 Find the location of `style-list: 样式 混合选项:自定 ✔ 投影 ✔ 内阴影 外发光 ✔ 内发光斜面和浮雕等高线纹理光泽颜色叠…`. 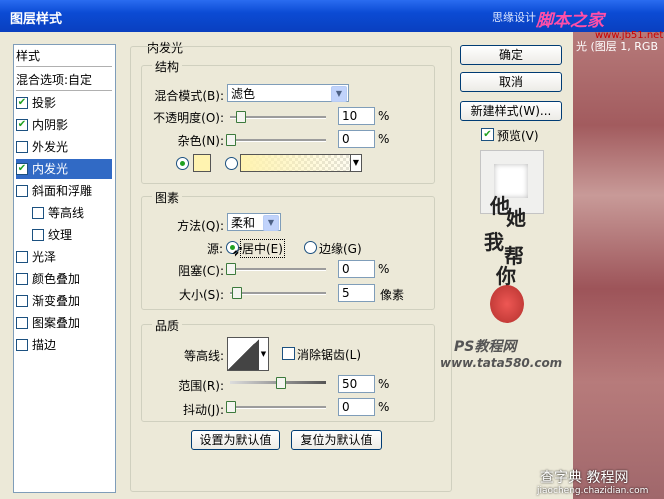

style-list: 样式 混合选项:自定 ✔ 投影 ✔ 内阴影 外发光 ✔ 内发光斜面和浮雕等高线纹理光泽颜色叠… is located at coordinates (64, 268).